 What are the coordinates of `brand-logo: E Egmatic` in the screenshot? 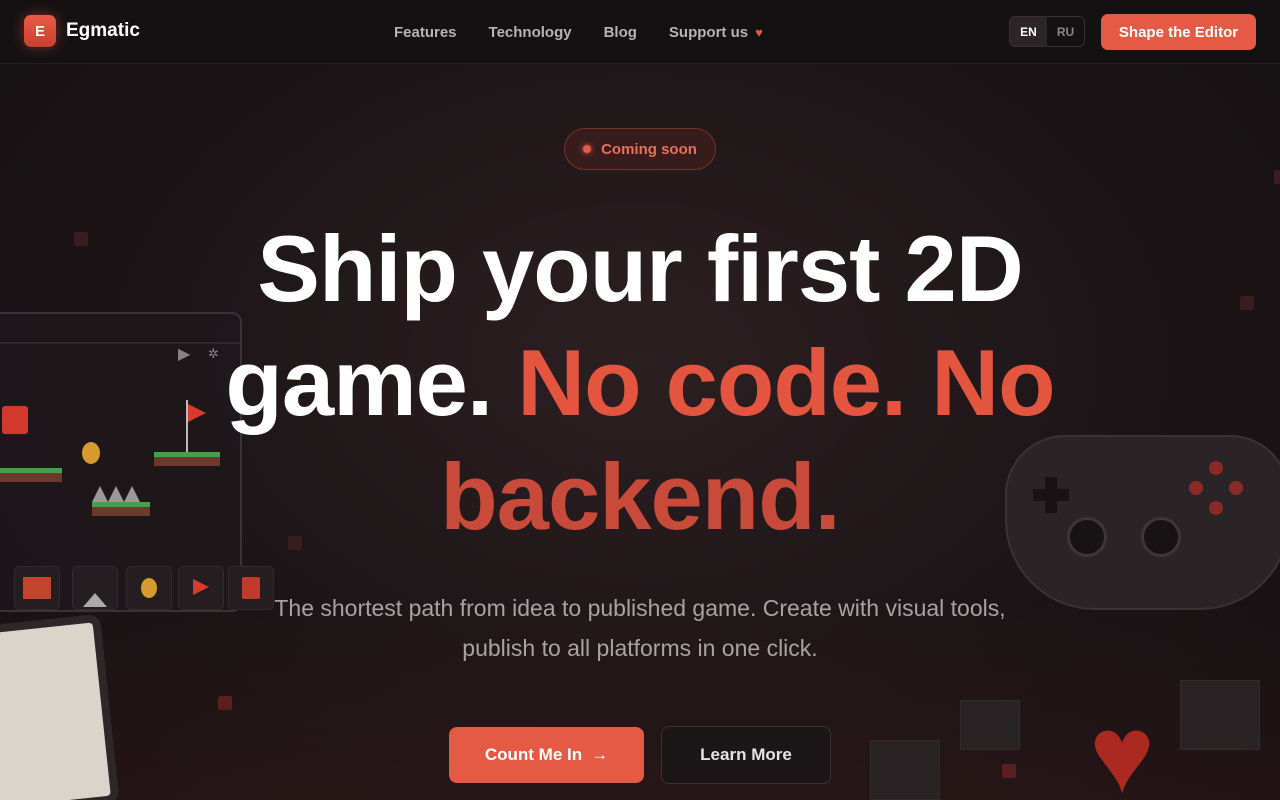 It's located at (82, 31).